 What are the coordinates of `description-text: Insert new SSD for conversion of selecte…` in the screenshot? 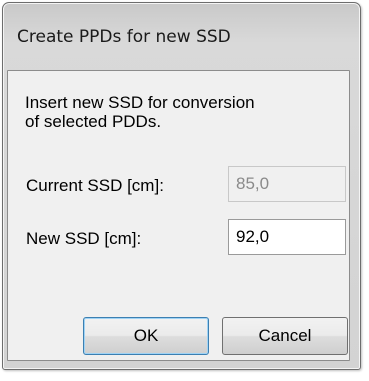 It's located at (185, 112).